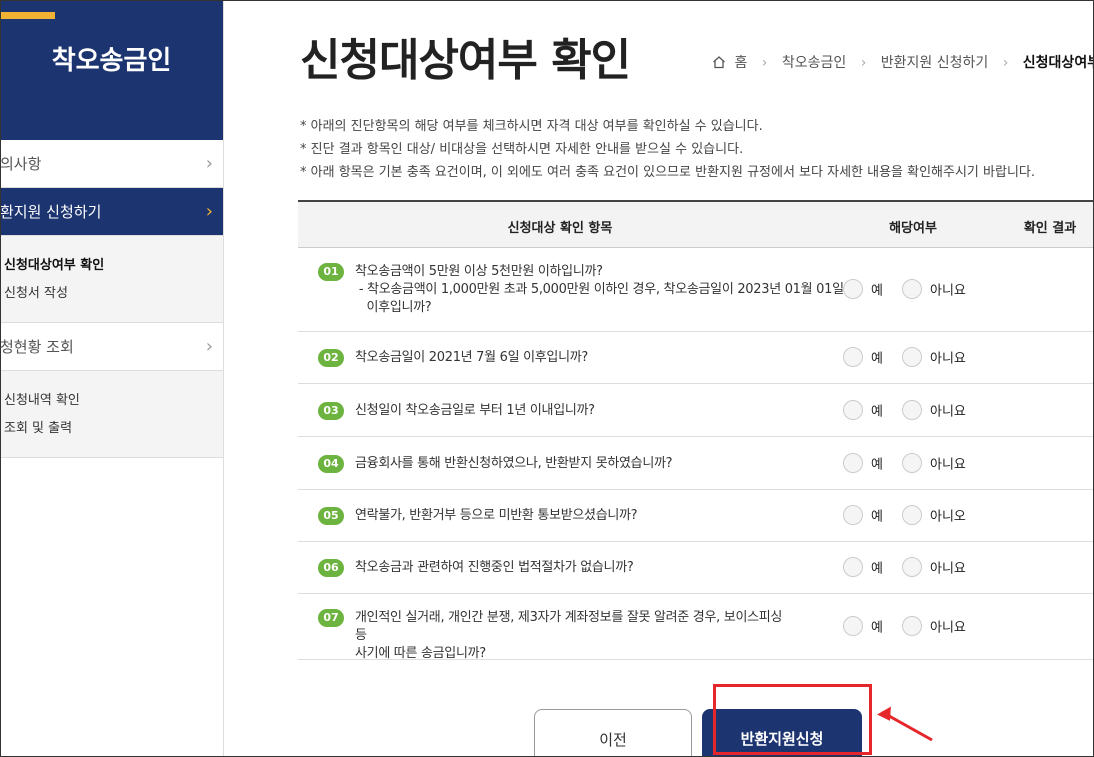  I want to click on question-line: 이후입니까?, so click(393, 307).